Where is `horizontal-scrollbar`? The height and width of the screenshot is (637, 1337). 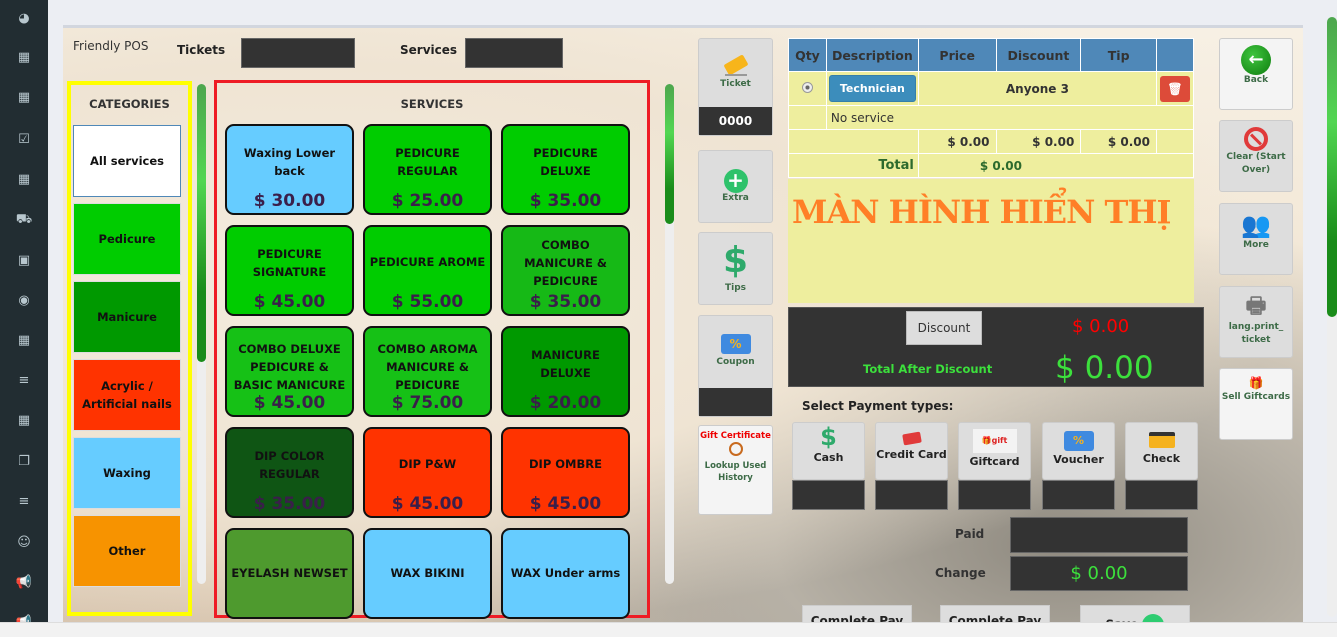
horizontal-scrollbar is located at coordinates (668, 629).